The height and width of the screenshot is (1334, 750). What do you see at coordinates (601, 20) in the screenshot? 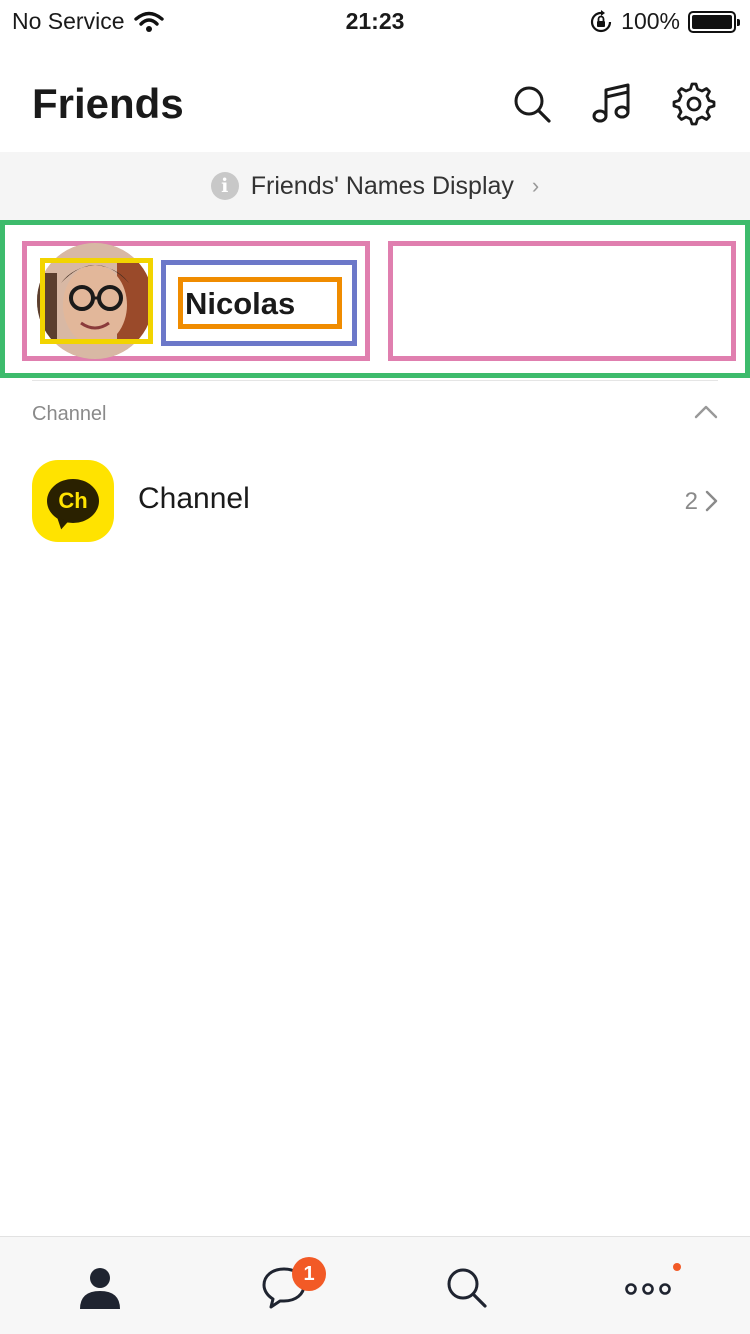
I see `orientation-lock-icon` at bounding box center [601, 20].